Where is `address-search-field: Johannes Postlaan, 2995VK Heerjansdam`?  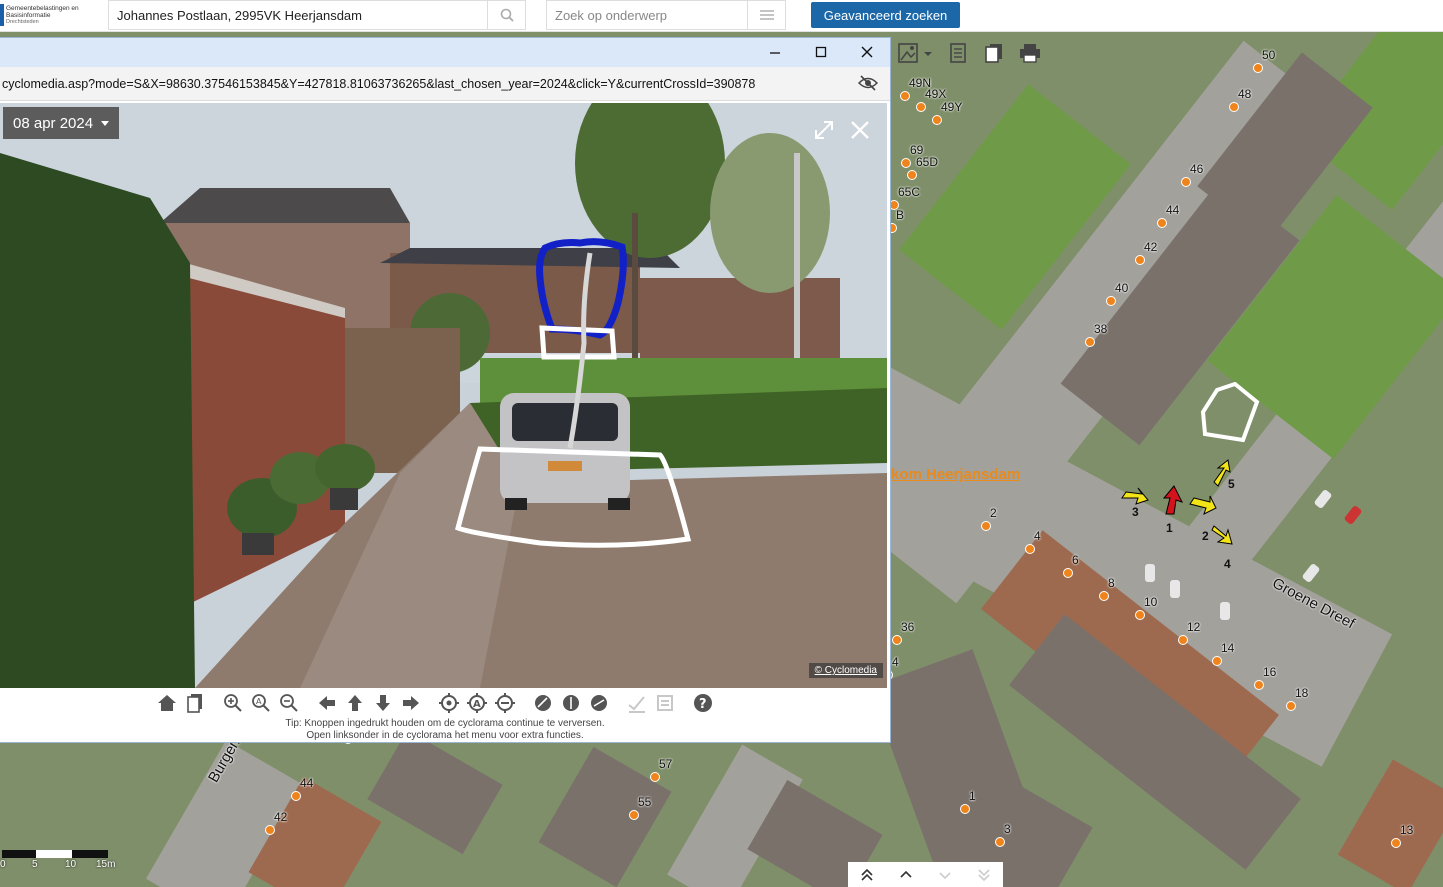 address-search-field: Johannes Postlaan, 2995VK Heerjansdam is located at coordinates (317, 15).